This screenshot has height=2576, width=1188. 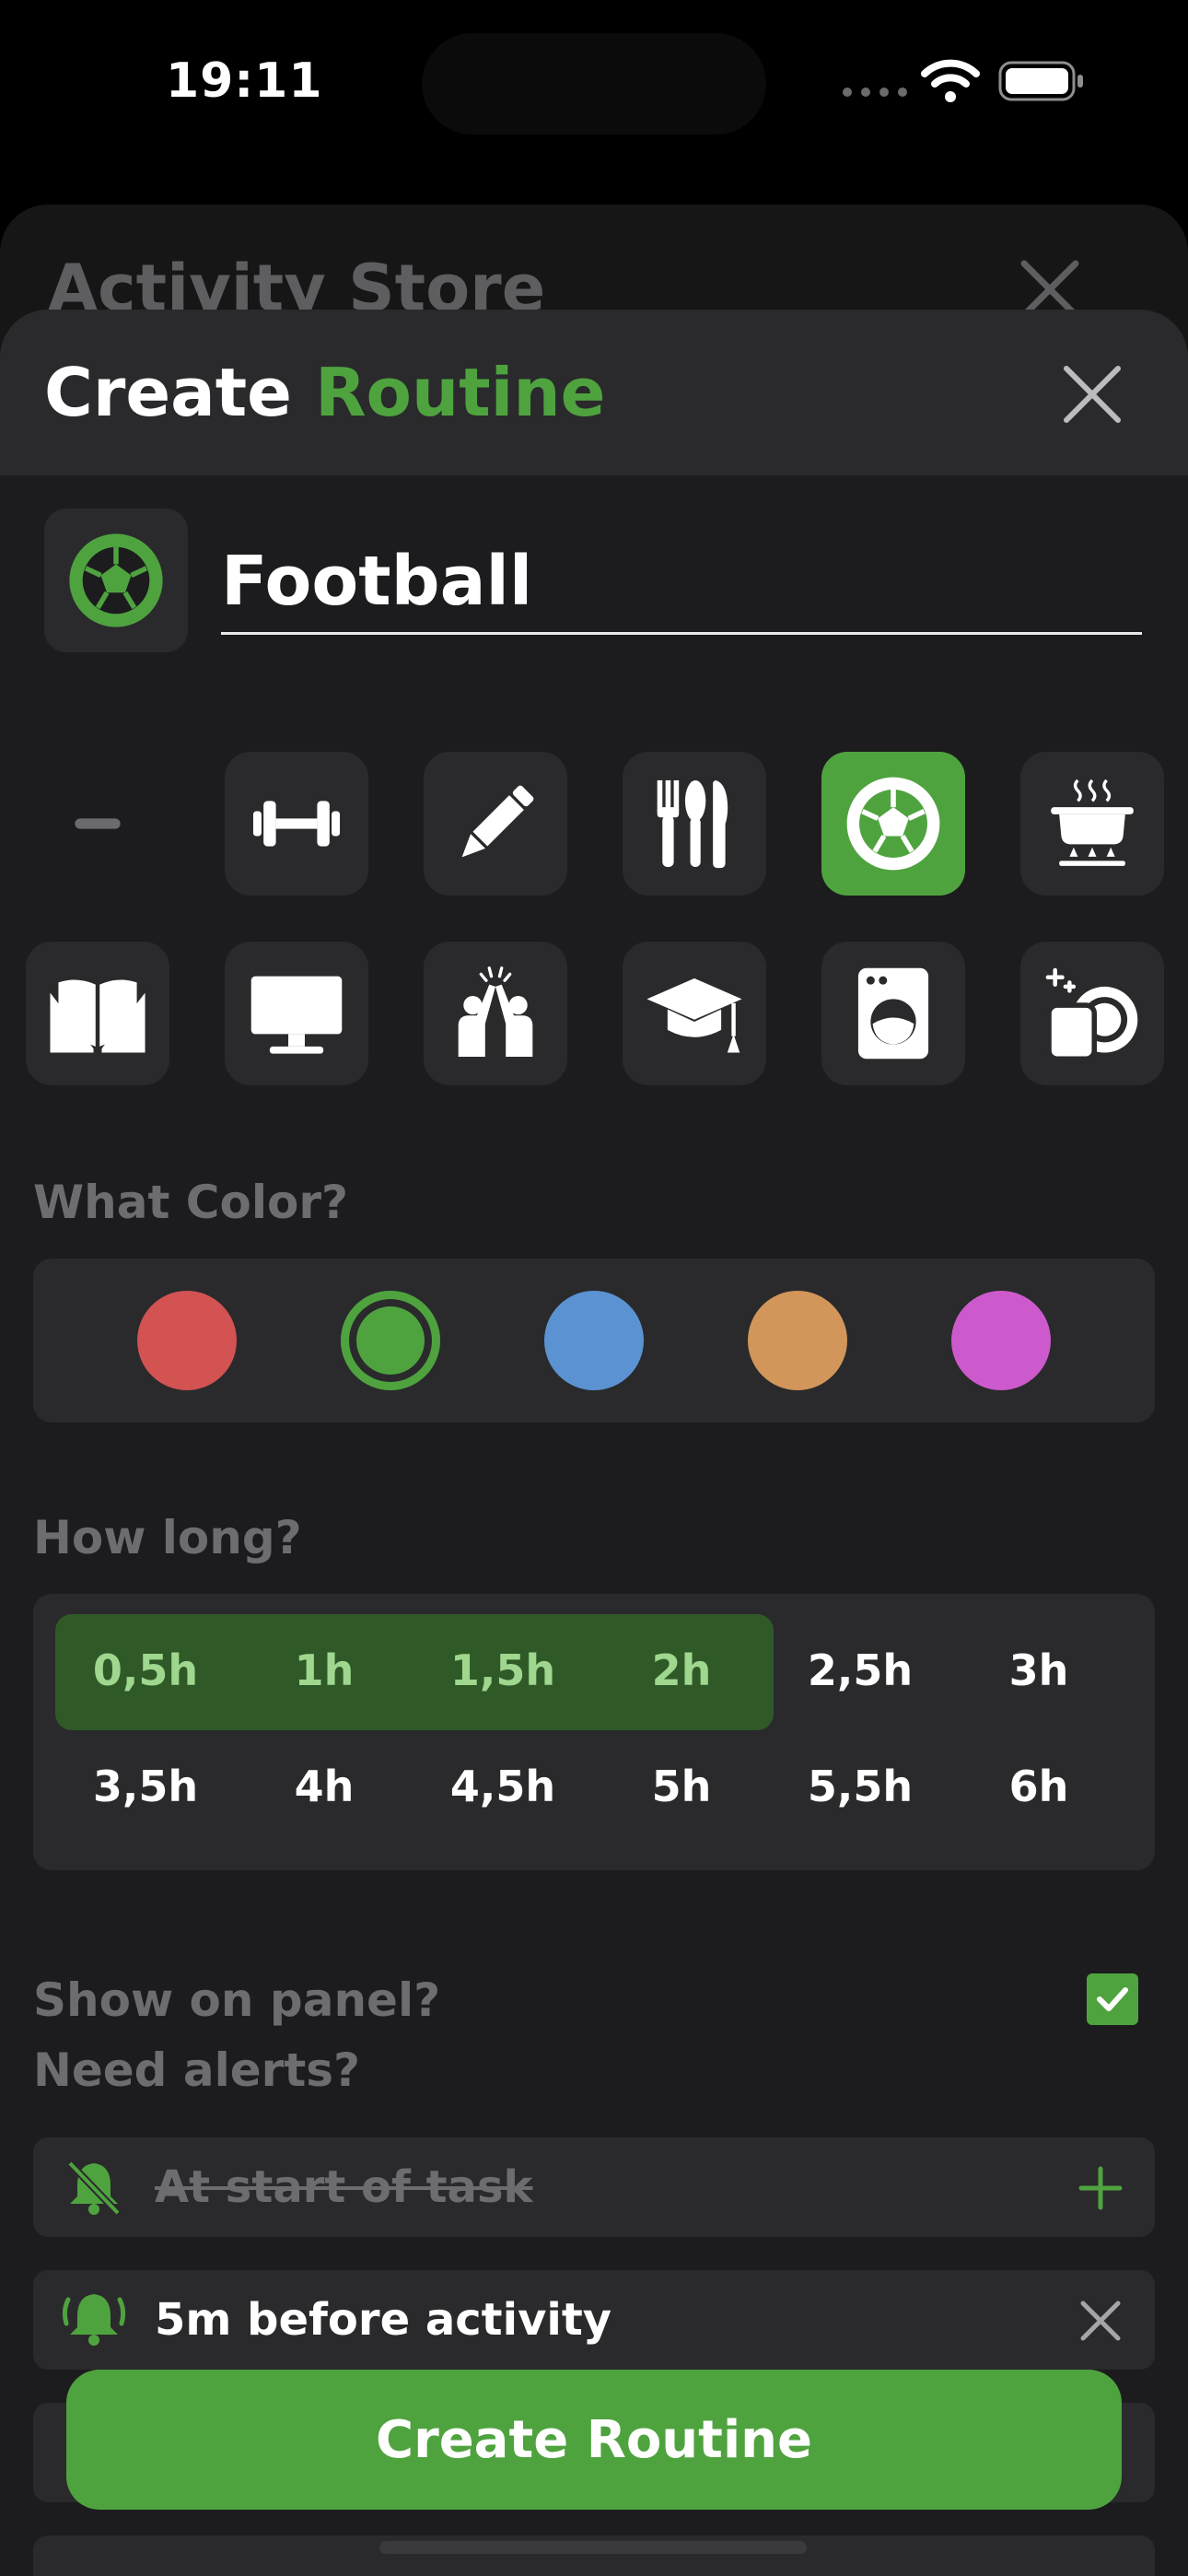 What do you see at coordinates (1100, 2321) in the screenshot?
I see `remove-alert-icon` at bounding box center [1100, 2321].